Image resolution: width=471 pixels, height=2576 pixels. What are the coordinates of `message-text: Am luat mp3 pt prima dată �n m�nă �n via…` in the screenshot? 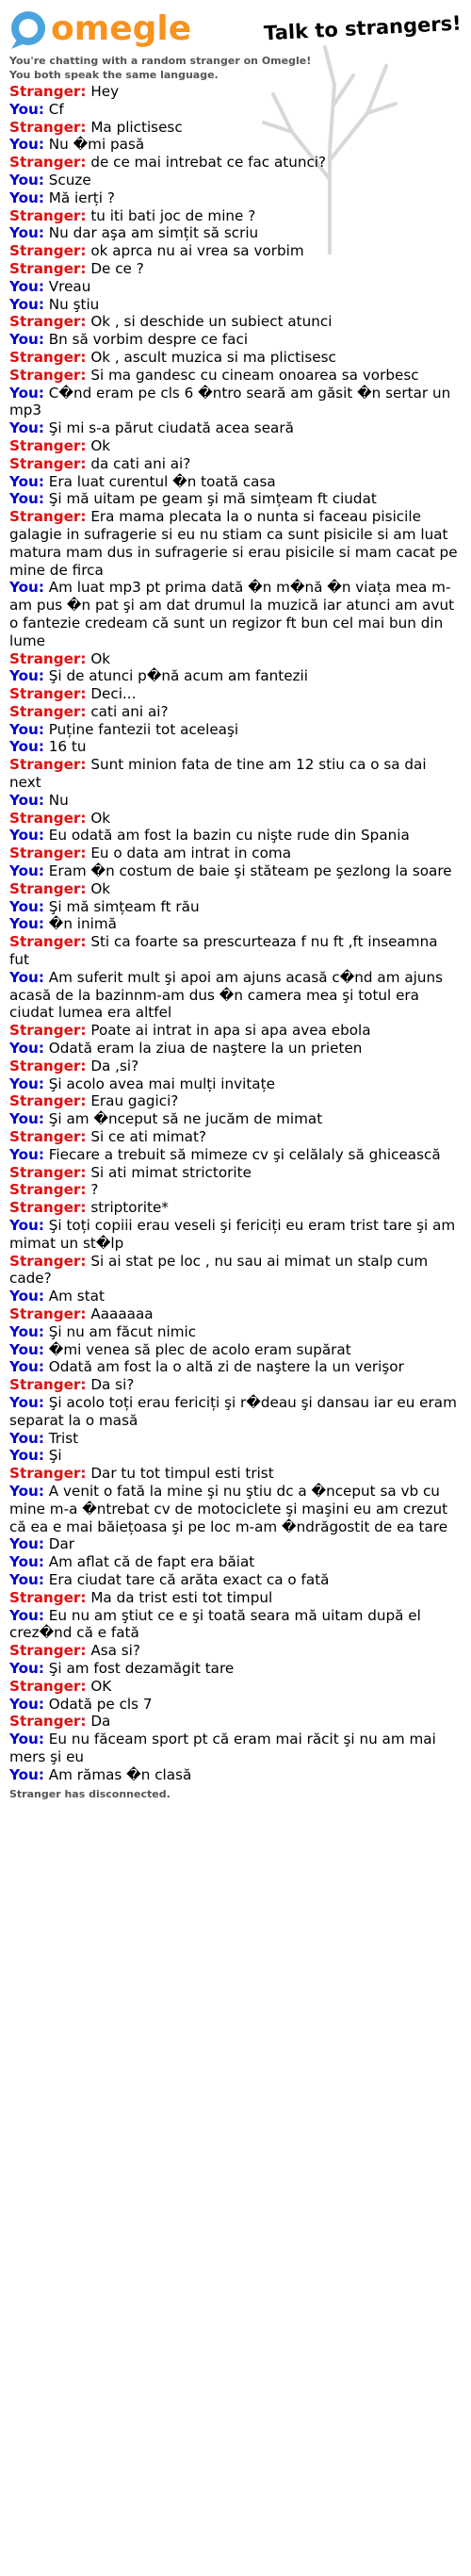 It's located at (232, 614).